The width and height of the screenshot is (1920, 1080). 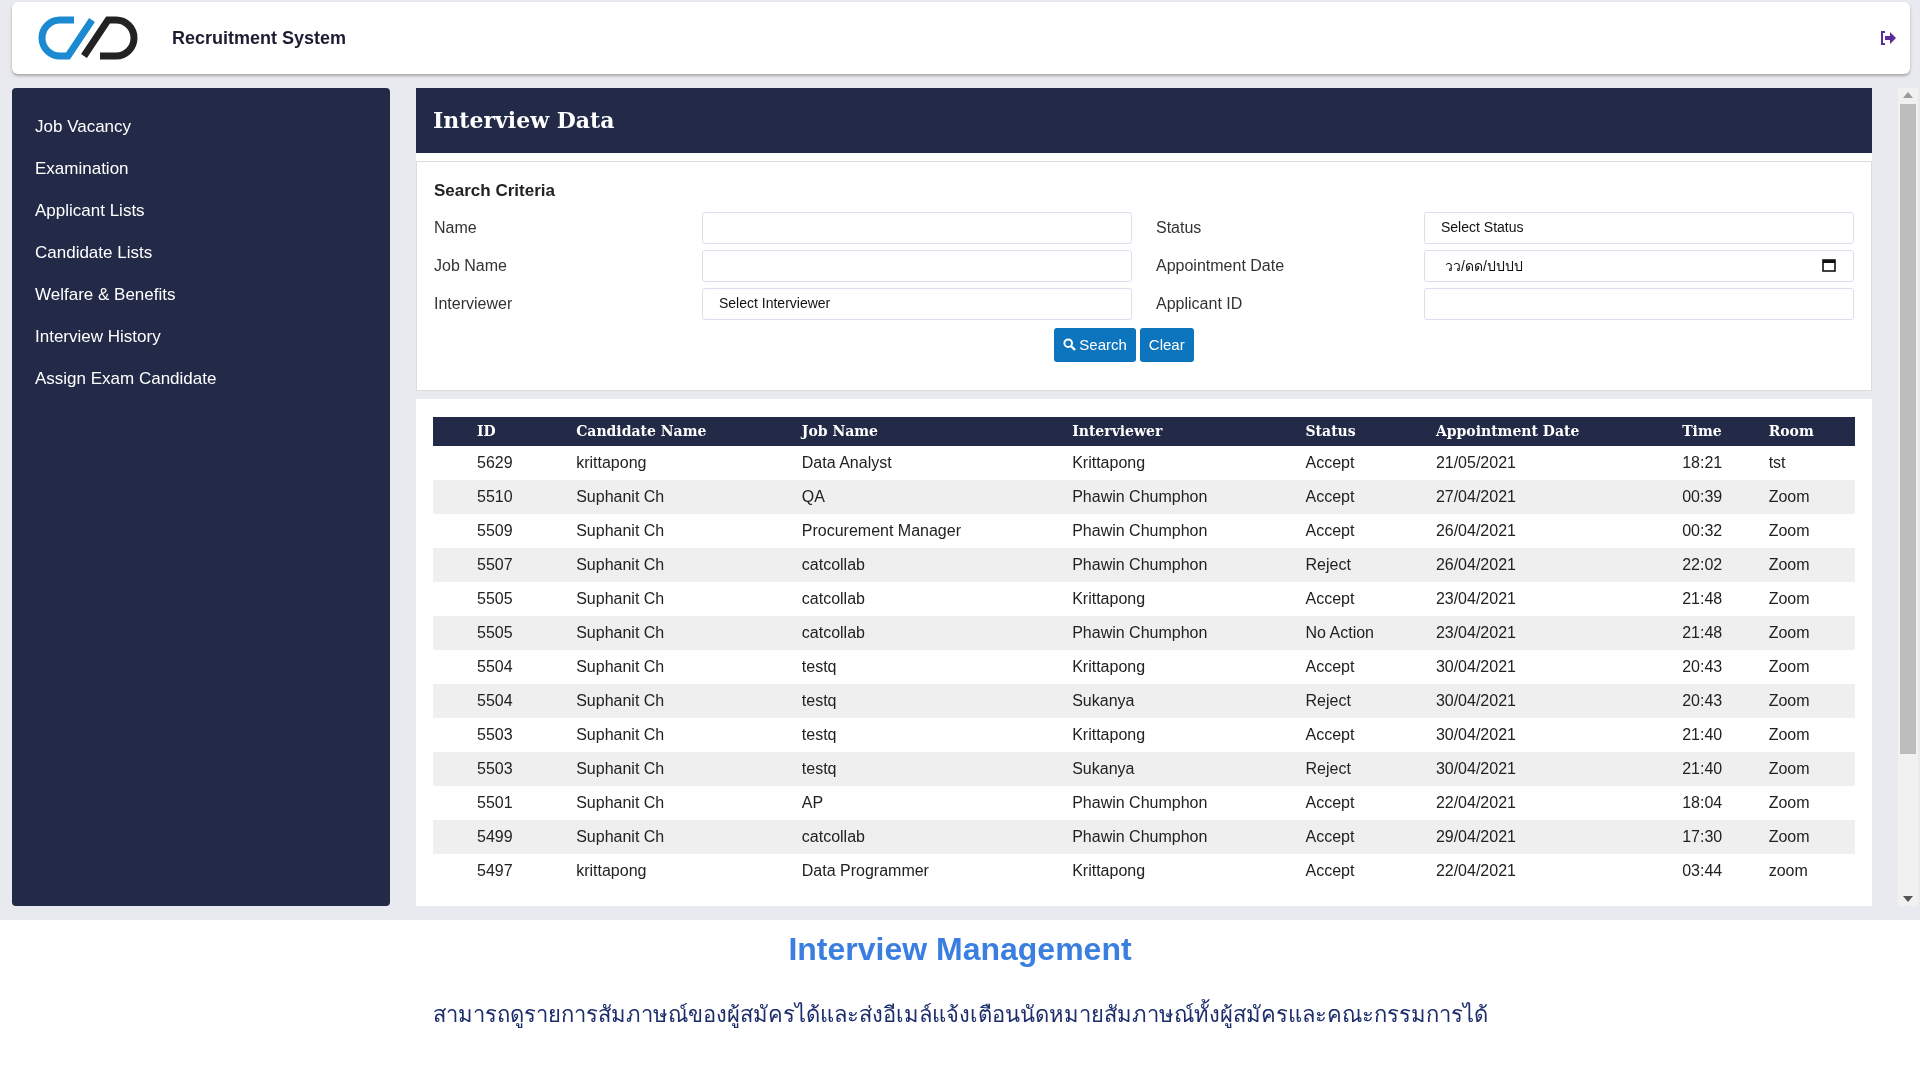 I want to click on table-cell: 21:48, so click(x=1717, y=633).